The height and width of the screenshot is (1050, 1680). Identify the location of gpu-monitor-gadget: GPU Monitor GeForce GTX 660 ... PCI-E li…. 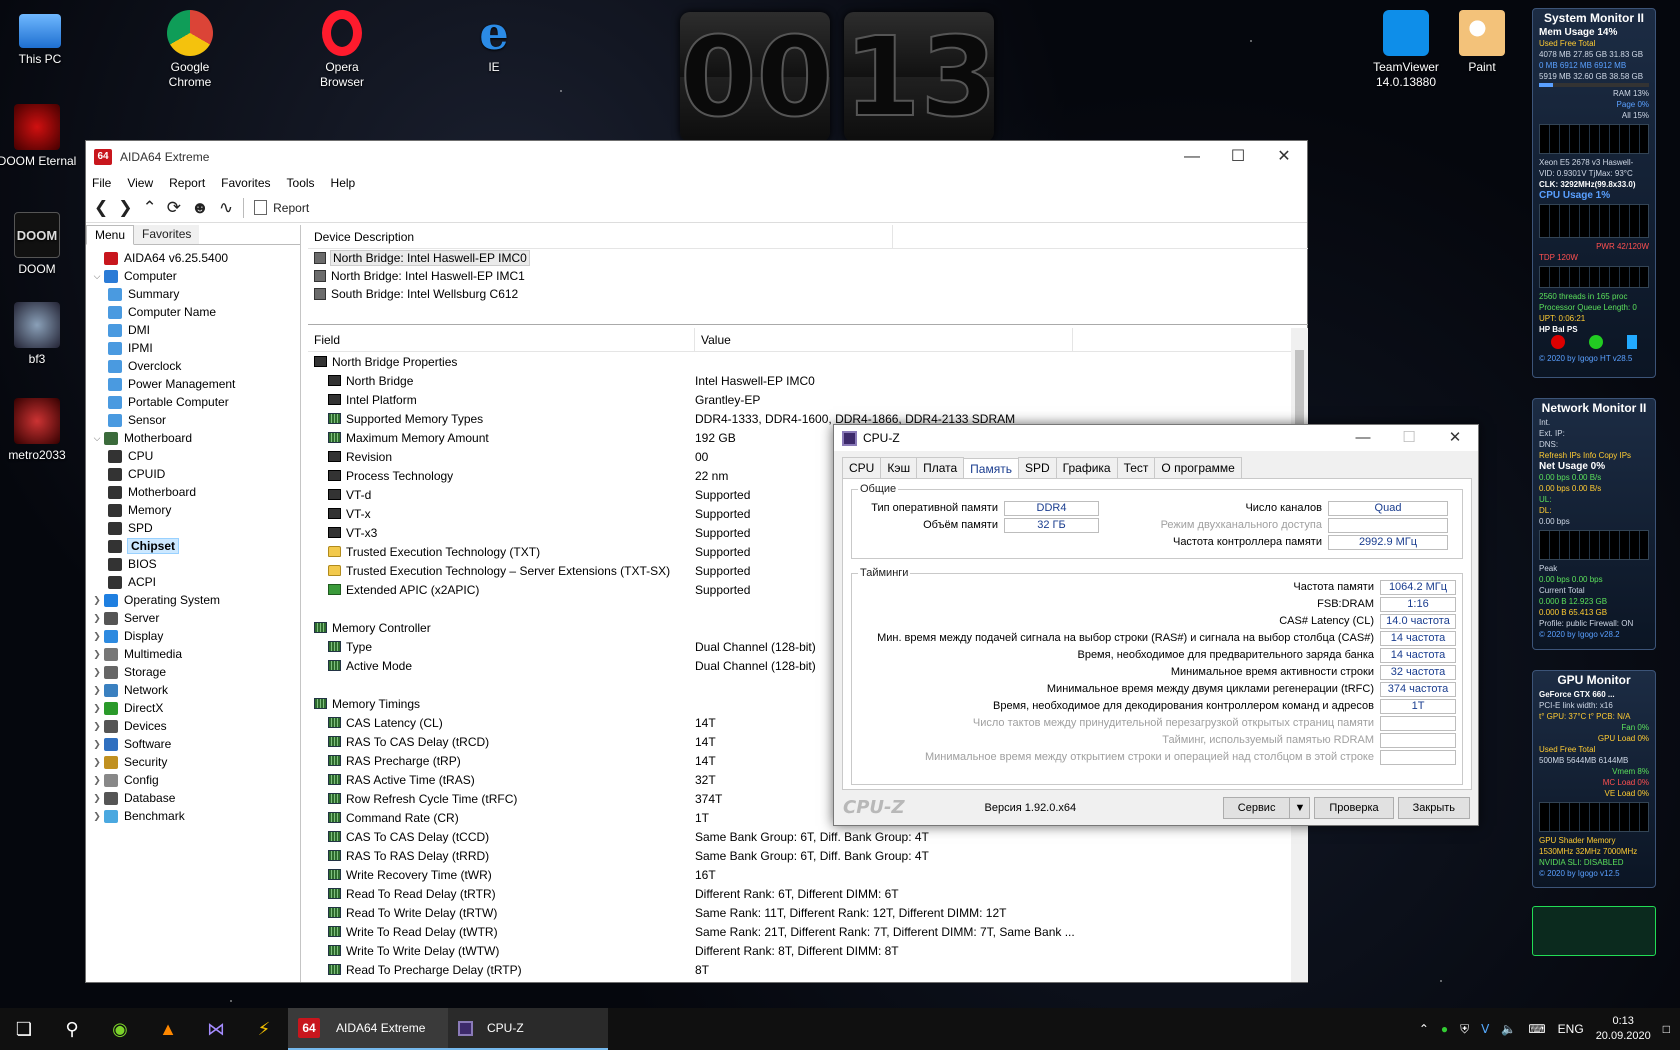
(1594, 779).